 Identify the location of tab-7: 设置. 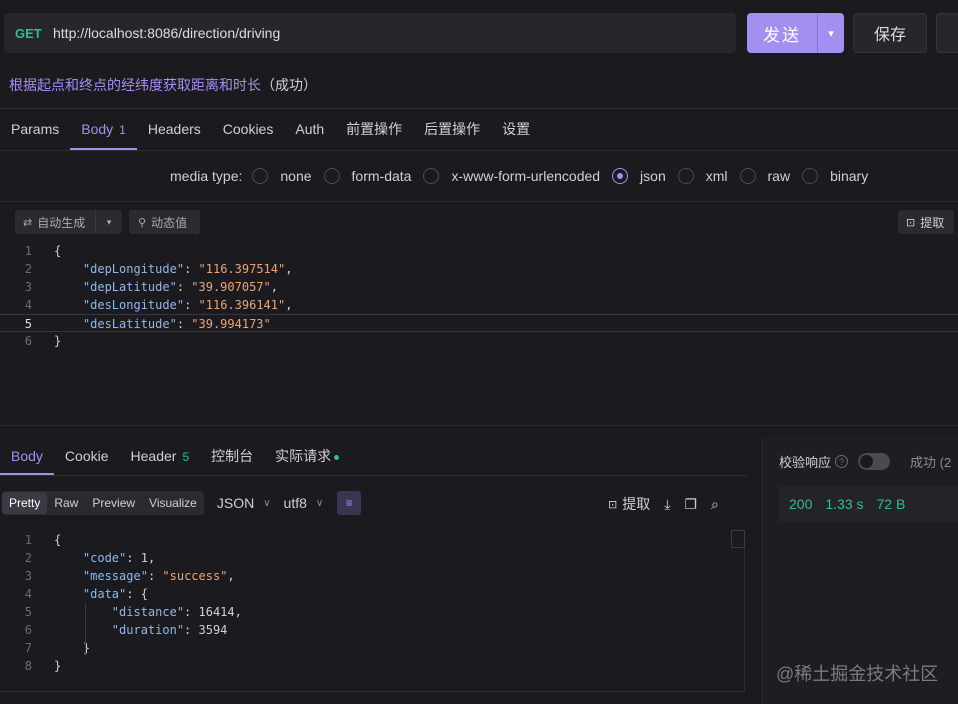
(516, 130).